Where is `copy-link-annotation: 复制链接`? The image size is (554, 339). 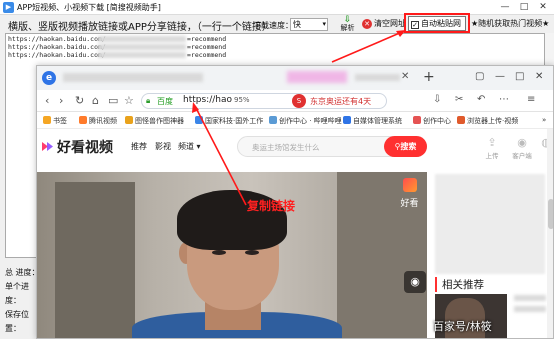 copy-link-annotation: 复制链接 is located at coordinates (271, 206).